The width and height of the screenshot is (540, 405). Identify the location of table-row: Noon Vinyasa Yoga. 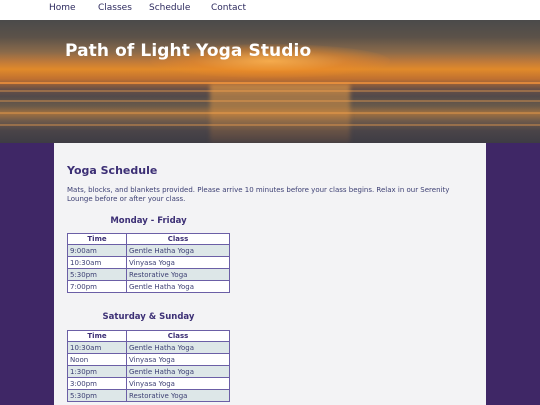
(148, 359).